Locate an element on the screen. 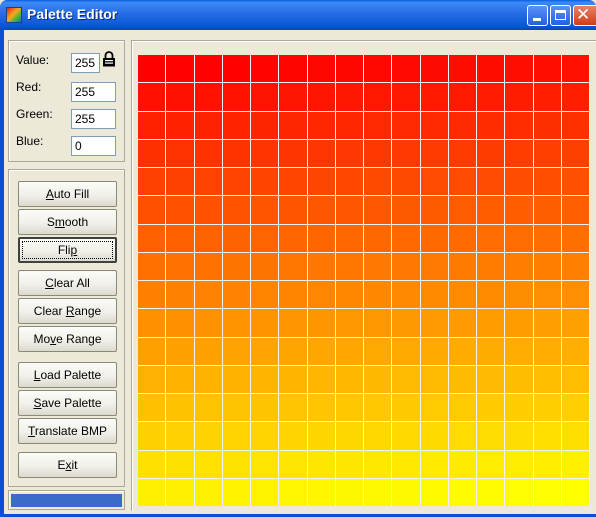 This screenshot has width=596, height=517. translate-bmp-button: Translate BMP is located at coordinates (67, 431).